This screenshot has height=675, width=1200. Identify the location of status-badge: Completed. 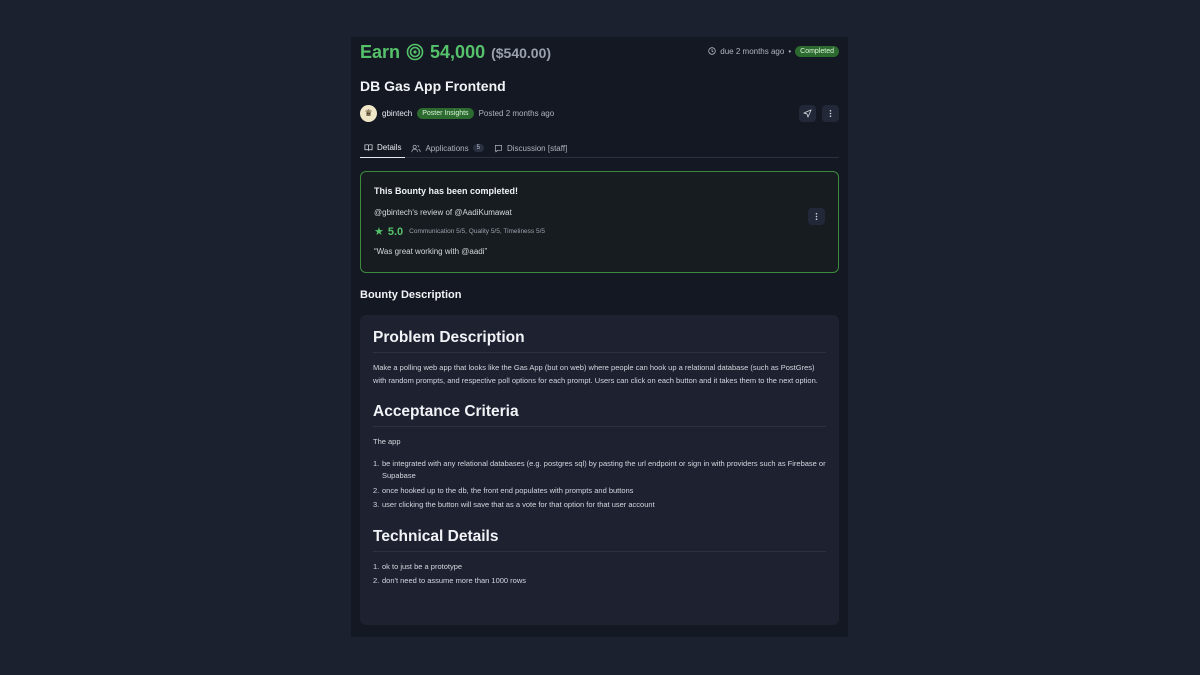
(817, 51).